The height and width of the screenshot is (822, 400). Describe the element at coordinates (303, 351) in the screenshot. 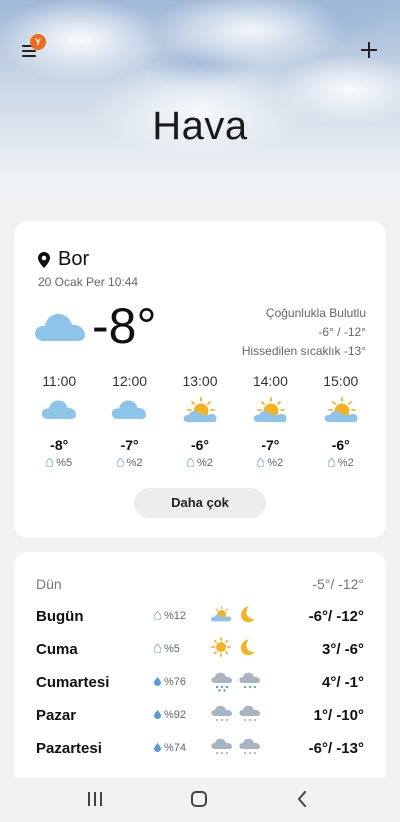

I see `feels-like: Hissedilen sıcaklık -13°` at that location.